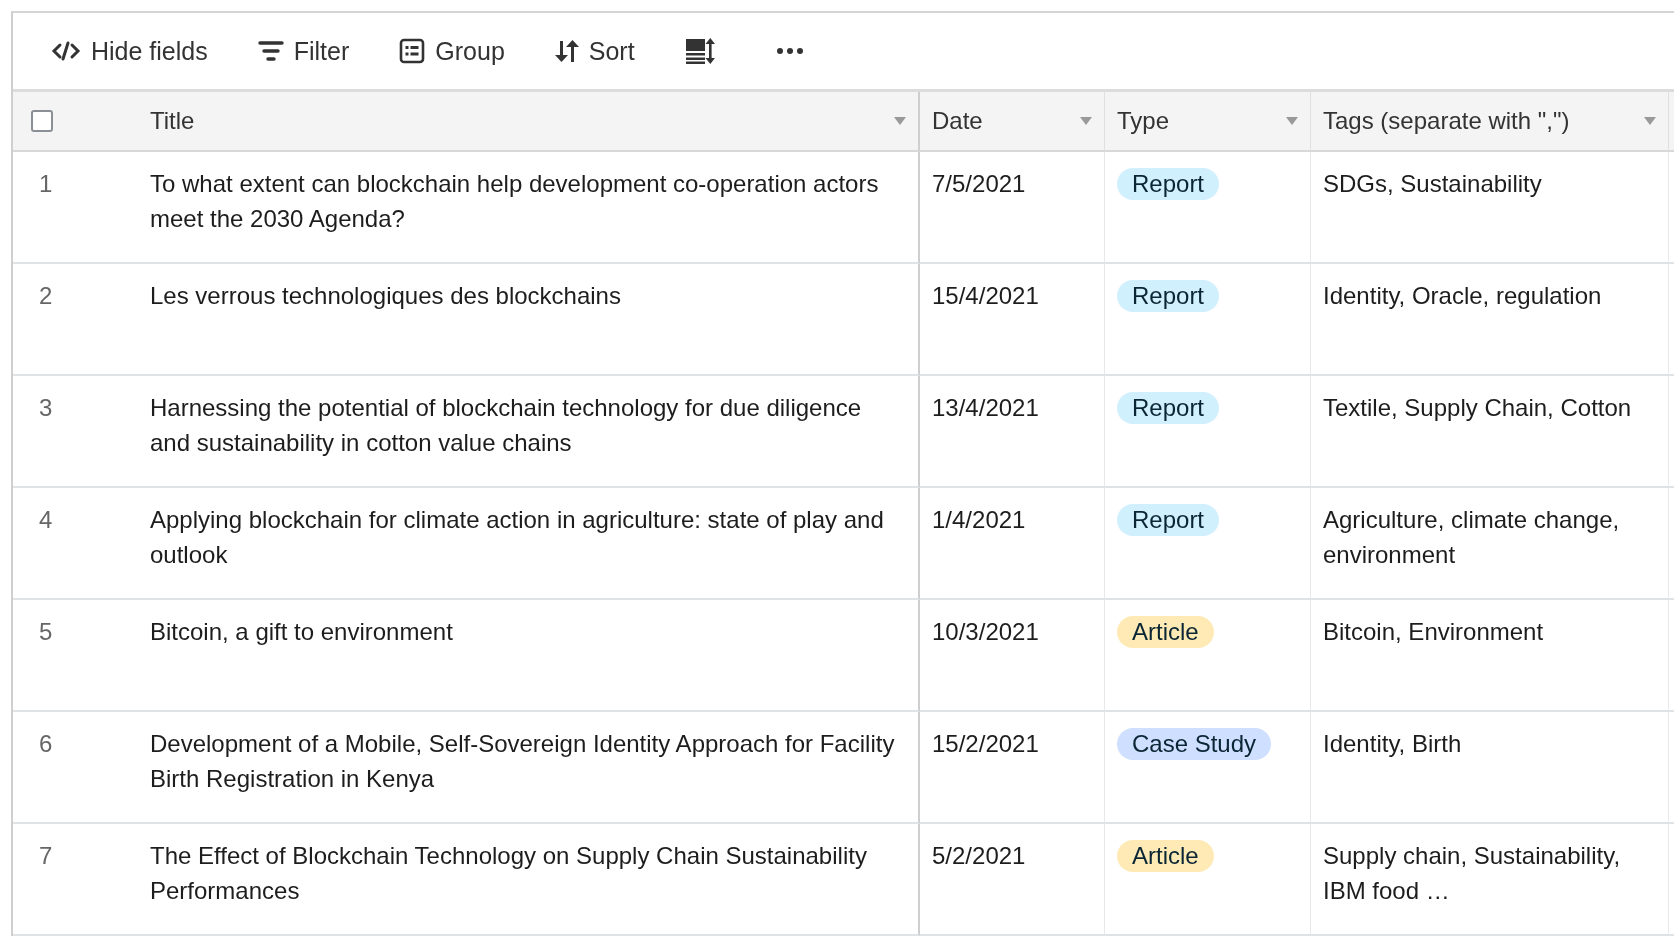  I want to click on list-icon, so click(412, 51).